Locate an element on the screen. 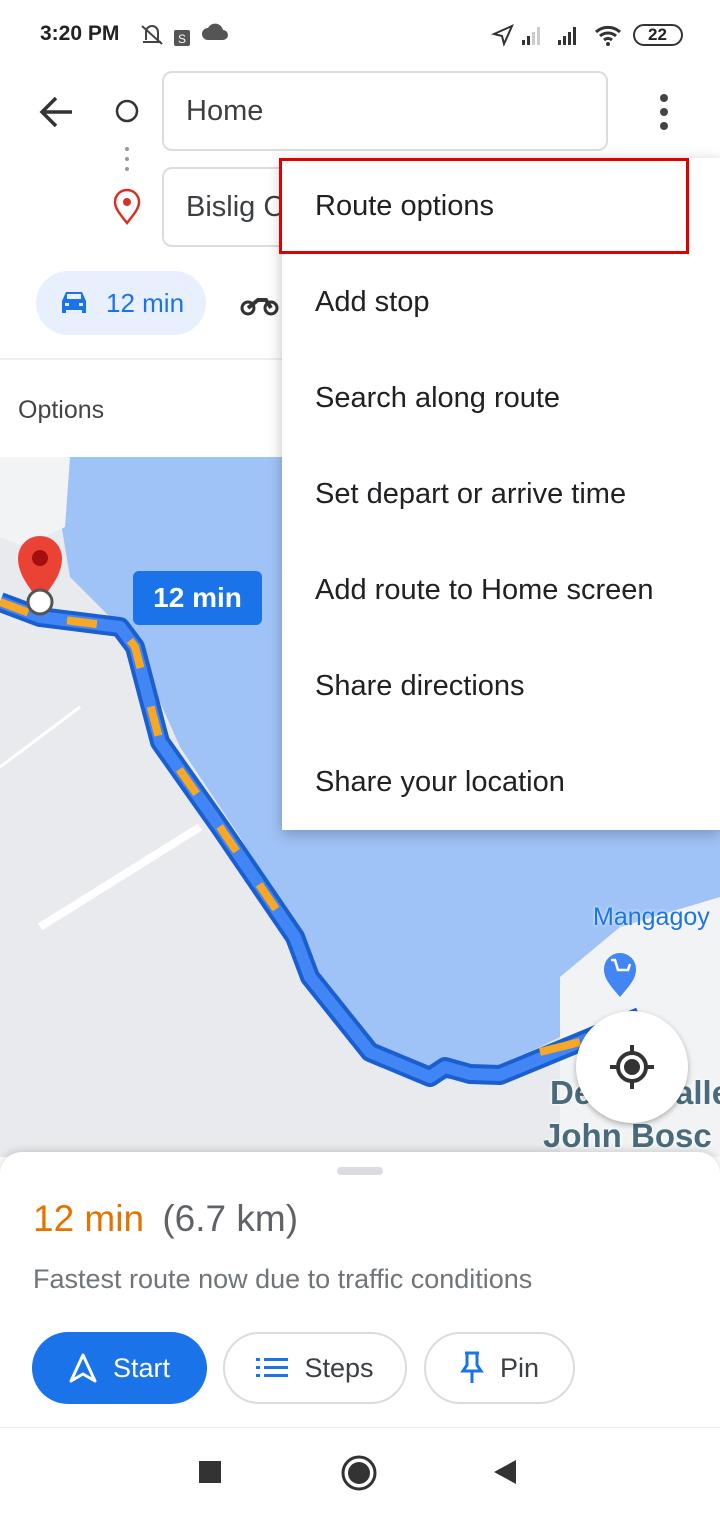 The width and height of the screenshot is (720, 1520). back-button is located at coordinates (505, 1472).